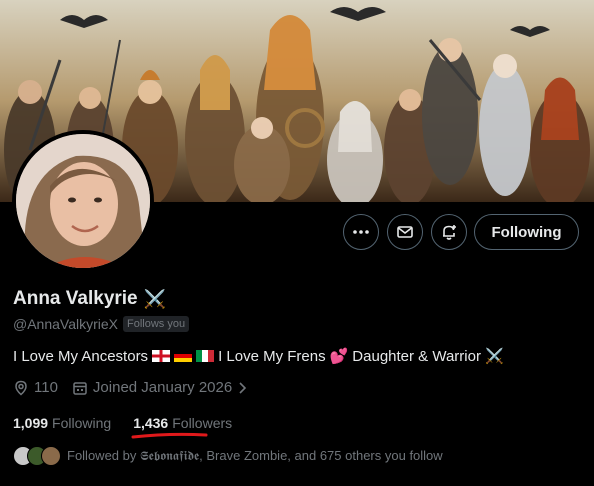  Describe the element at coordinates (416, 356) in the screenshot. I see `bio-text-daughter: Daughter & Warrior` at that location.